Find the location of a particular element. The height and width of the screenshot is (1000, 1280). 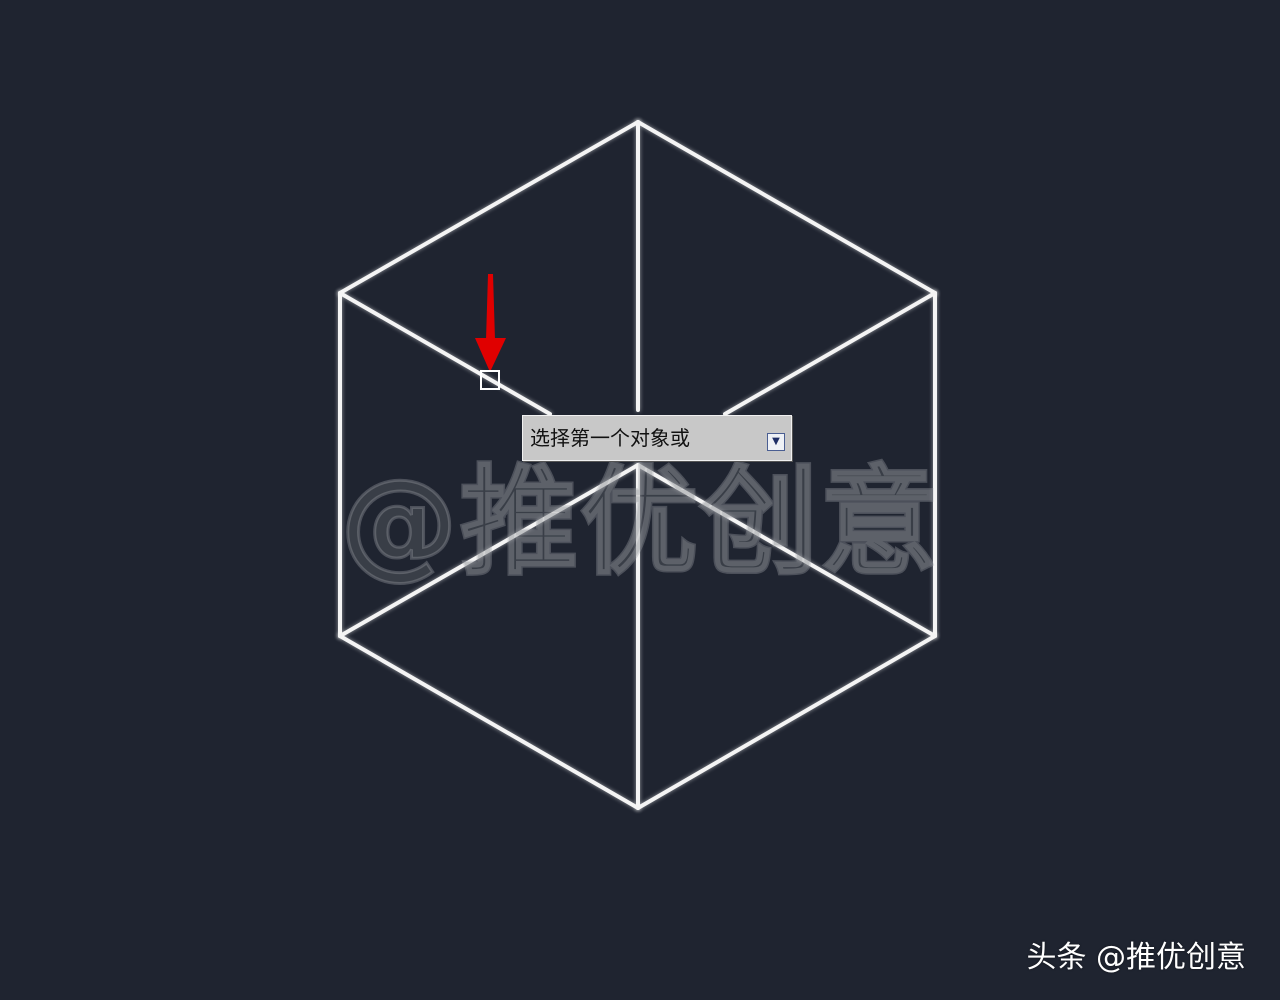

pickbox-cursor is located at coordinates (490, 380).